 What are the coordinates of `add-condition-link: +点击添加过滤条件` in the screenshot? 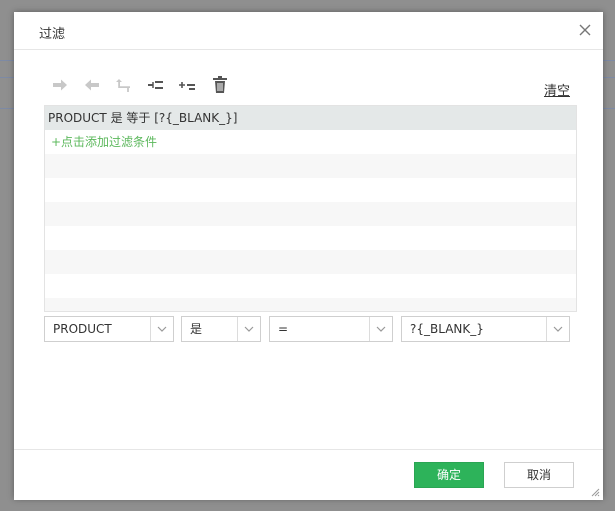 It's located at (310, 142).